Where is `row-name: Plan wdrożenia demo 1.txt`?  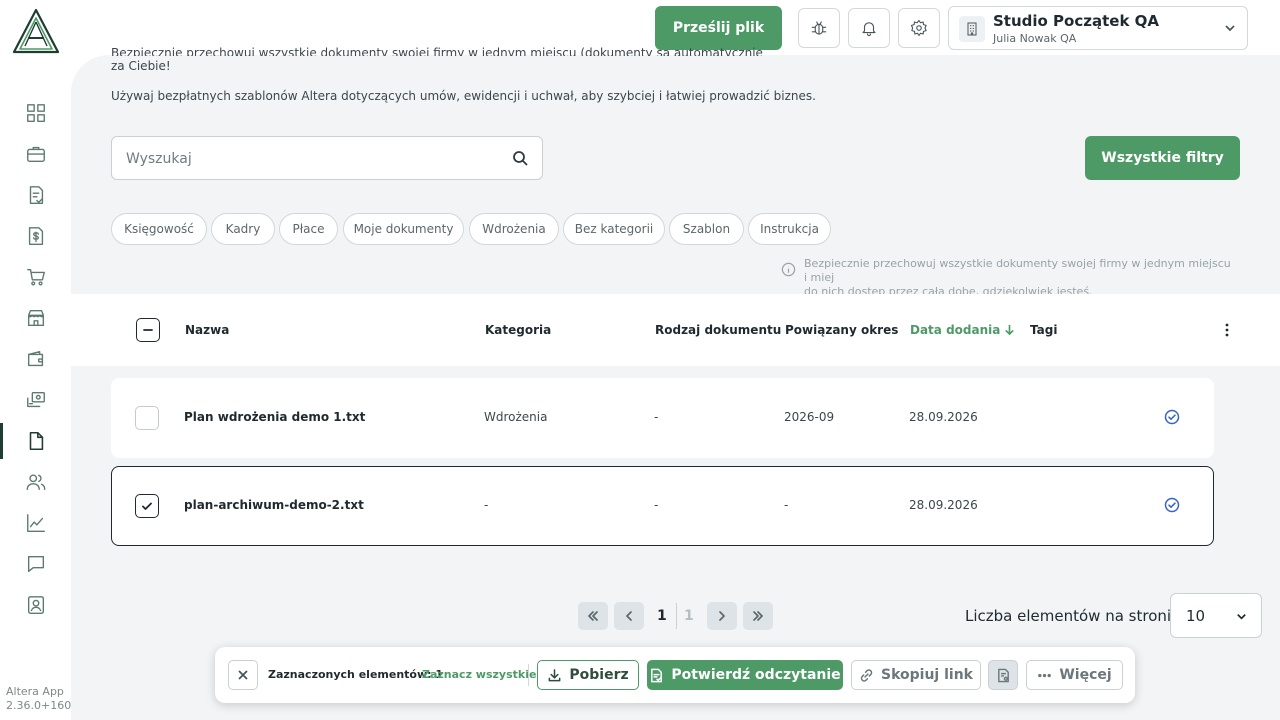
row-name: Plan wdrożenia demo 1.txt is located at coordinates (274, 417).